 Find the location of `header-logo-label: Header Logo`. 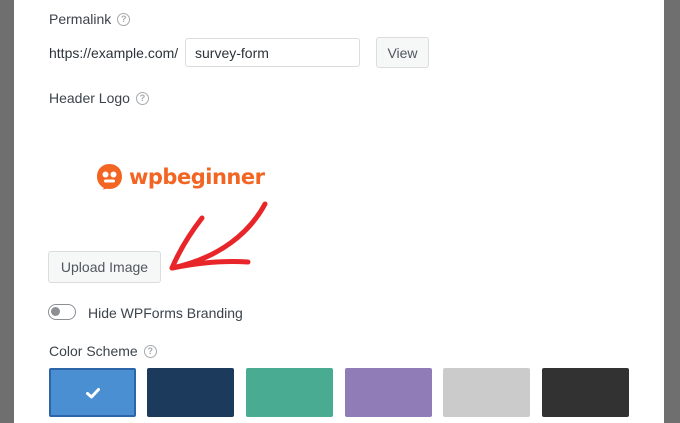

header-logo-label: Header Logo is located at coordinates (89, 98).